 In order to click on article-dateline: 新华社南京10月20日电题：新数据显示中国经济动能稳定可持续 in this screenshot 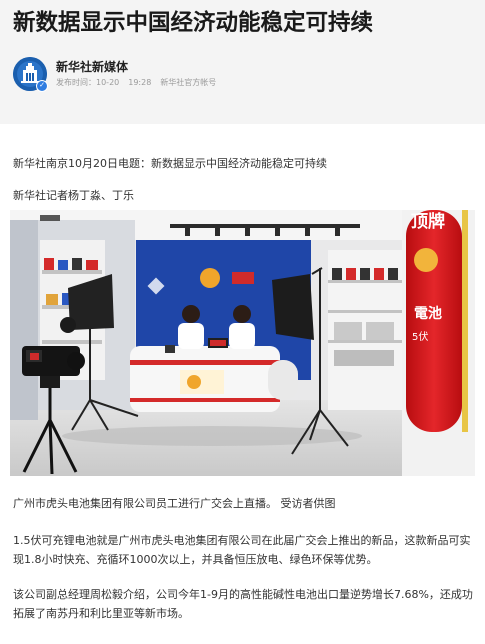, I will do `click(170, 163)`.